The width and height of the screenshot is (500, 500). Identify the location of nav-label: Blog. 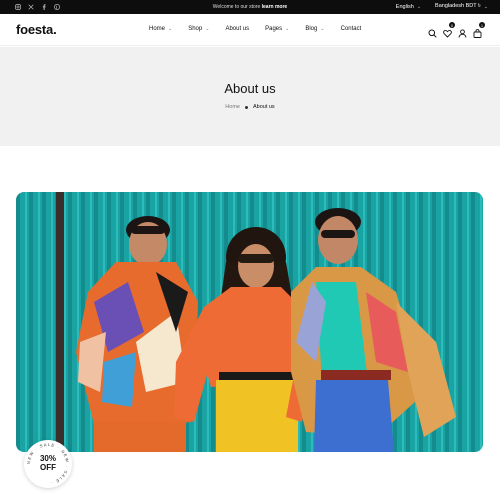
(311, 29).